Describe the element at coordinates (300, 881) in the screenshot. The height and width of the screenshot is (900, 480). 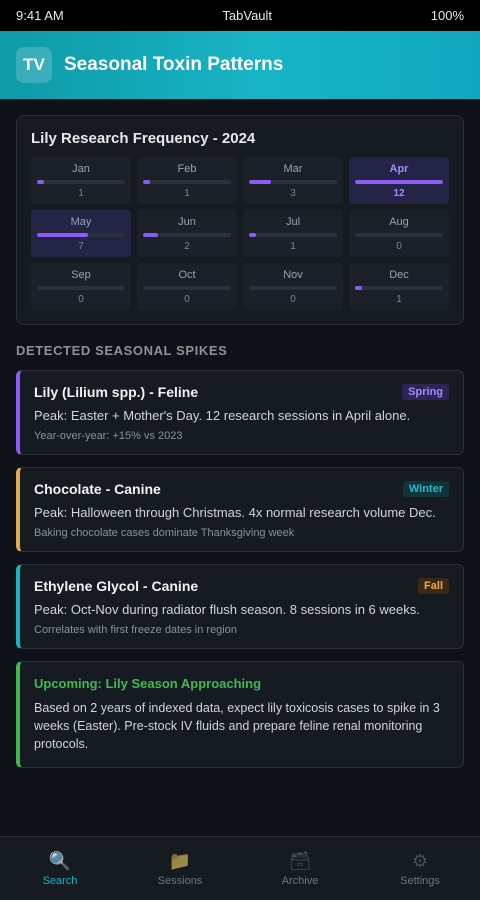
I see `tab-label: Archive` at that location.